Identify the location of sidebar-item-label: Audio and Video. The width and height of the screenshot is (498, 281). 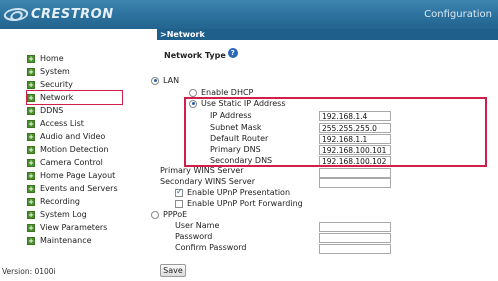
(73, 136).